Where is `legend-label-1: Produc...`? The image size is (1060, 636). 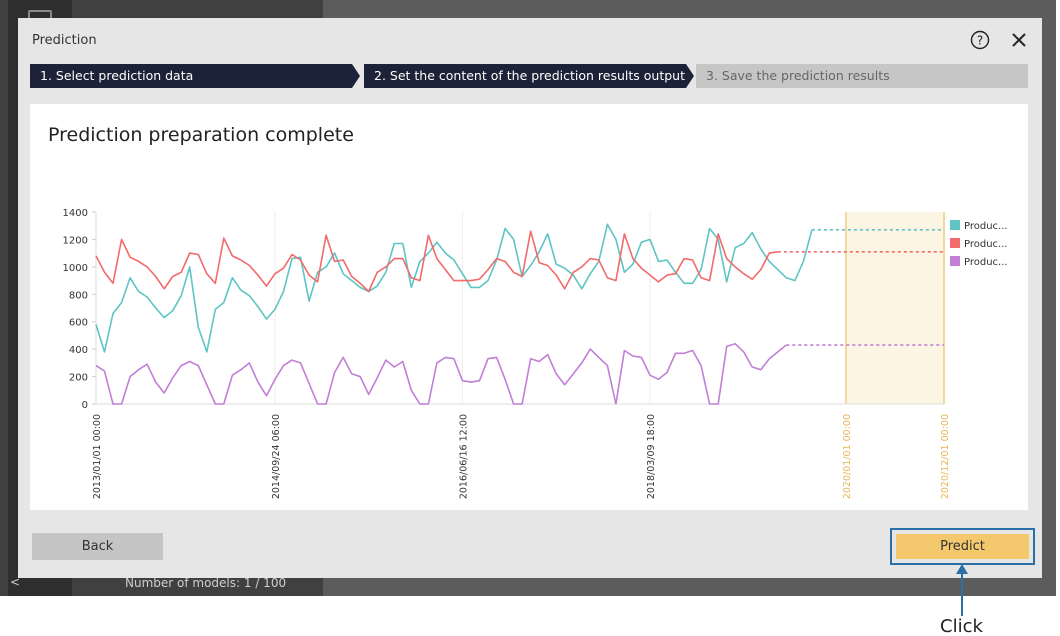 legend-label-1: Produc... is located at coordinates (986, 244).